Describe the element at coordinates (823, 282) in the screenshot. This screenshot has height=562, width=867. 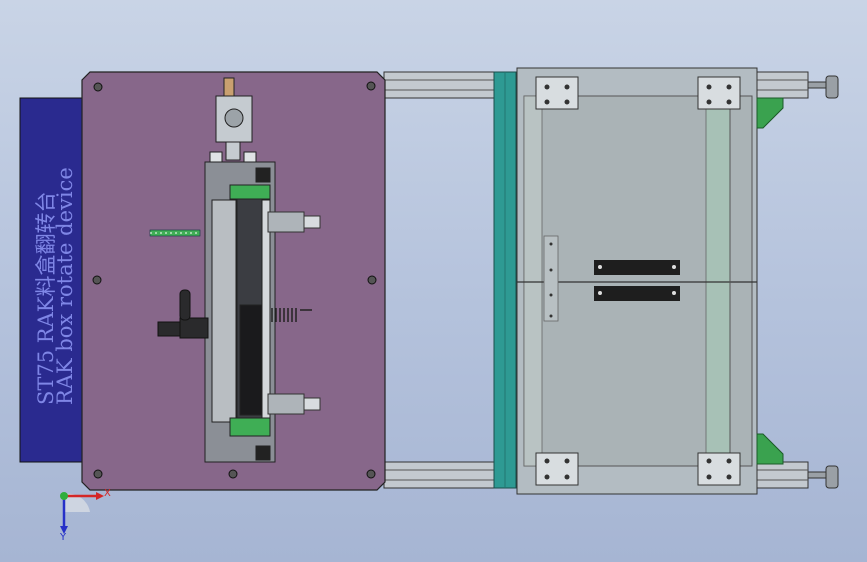
I see `leveling-feet` at that location.